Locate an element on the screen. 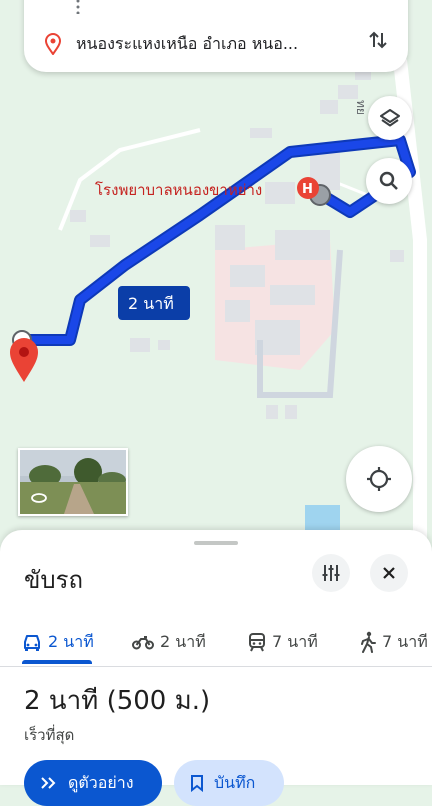 The image size is (432, 806). tab-motorbike-label: 2 นาที is located at coordinates (183, 641).